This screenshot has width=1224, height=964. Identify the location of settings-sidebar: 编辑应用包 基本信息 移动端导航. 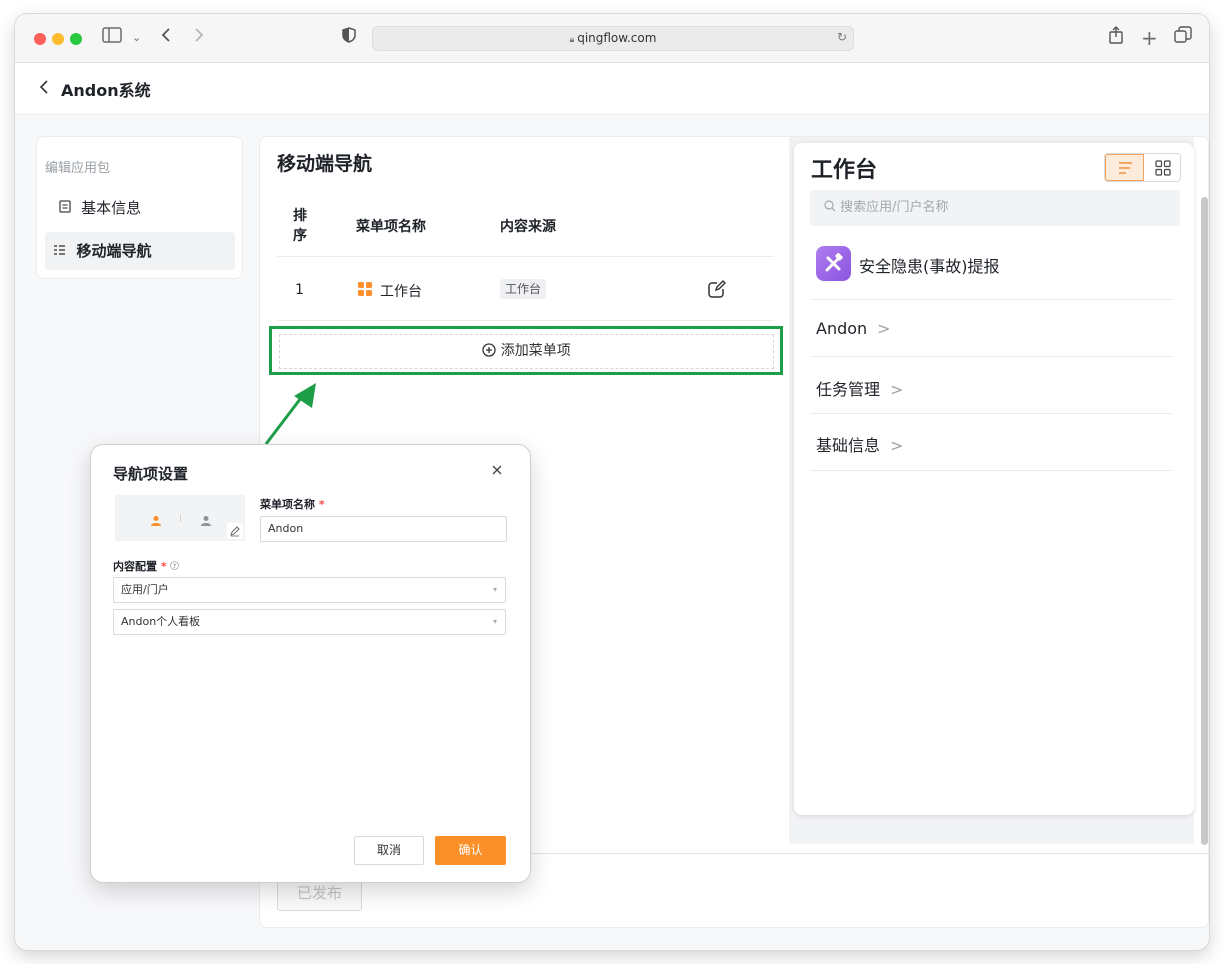
(139, 207).